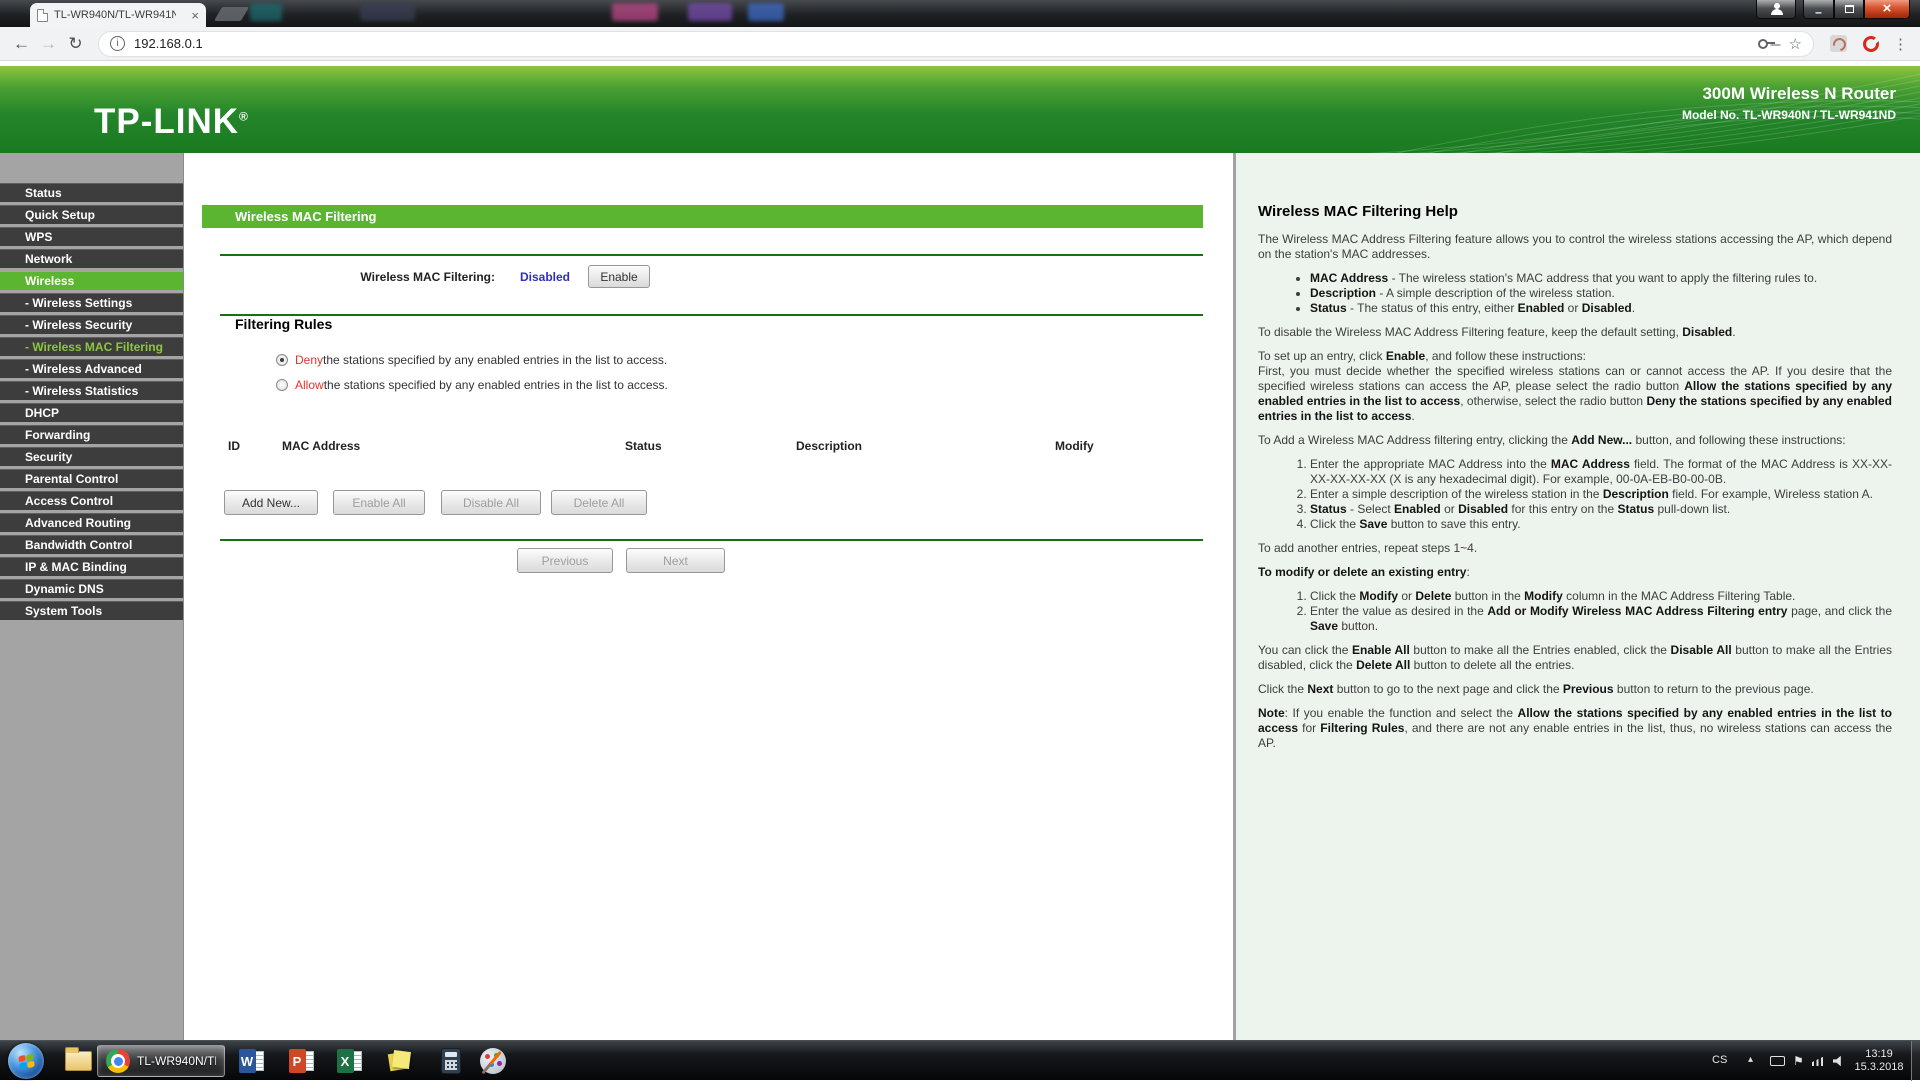 This screenshot has height=1081, width=1920. What do you see at coordinates (91, 412) in the screenshot?
I see `sidebar-item-dhcp: DHCP` at bounding box center [91, 412].